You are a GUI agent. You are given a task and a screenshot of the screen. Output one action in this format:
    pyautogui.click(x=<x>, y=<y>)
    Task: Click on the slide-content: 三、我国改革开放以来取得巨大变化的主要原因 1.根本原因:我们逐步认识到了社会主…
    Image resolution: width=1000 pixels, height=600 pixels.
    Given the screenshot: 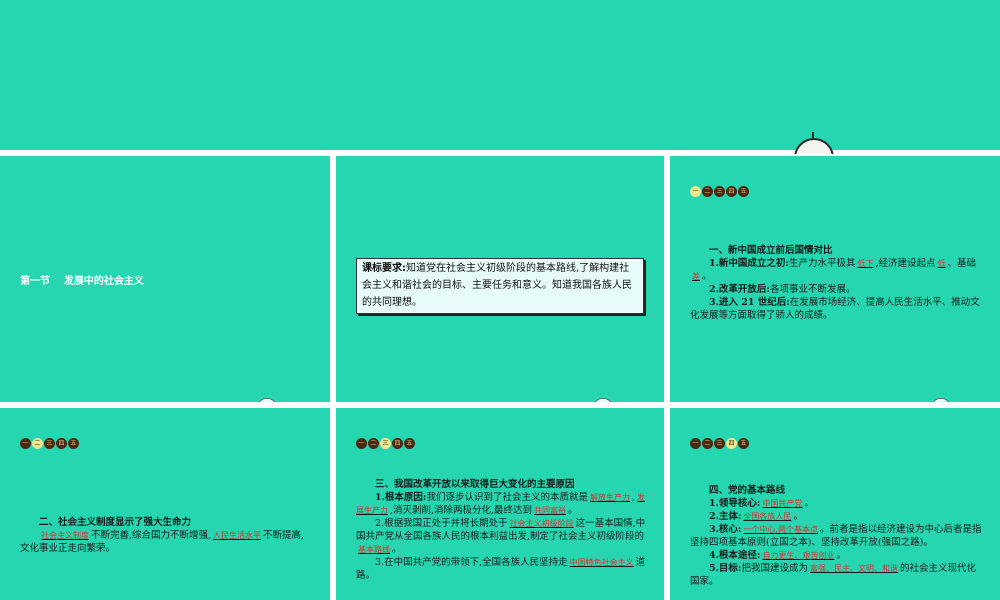 What is the action you would take?
    pyautogui.click(x=502, y=530)
    